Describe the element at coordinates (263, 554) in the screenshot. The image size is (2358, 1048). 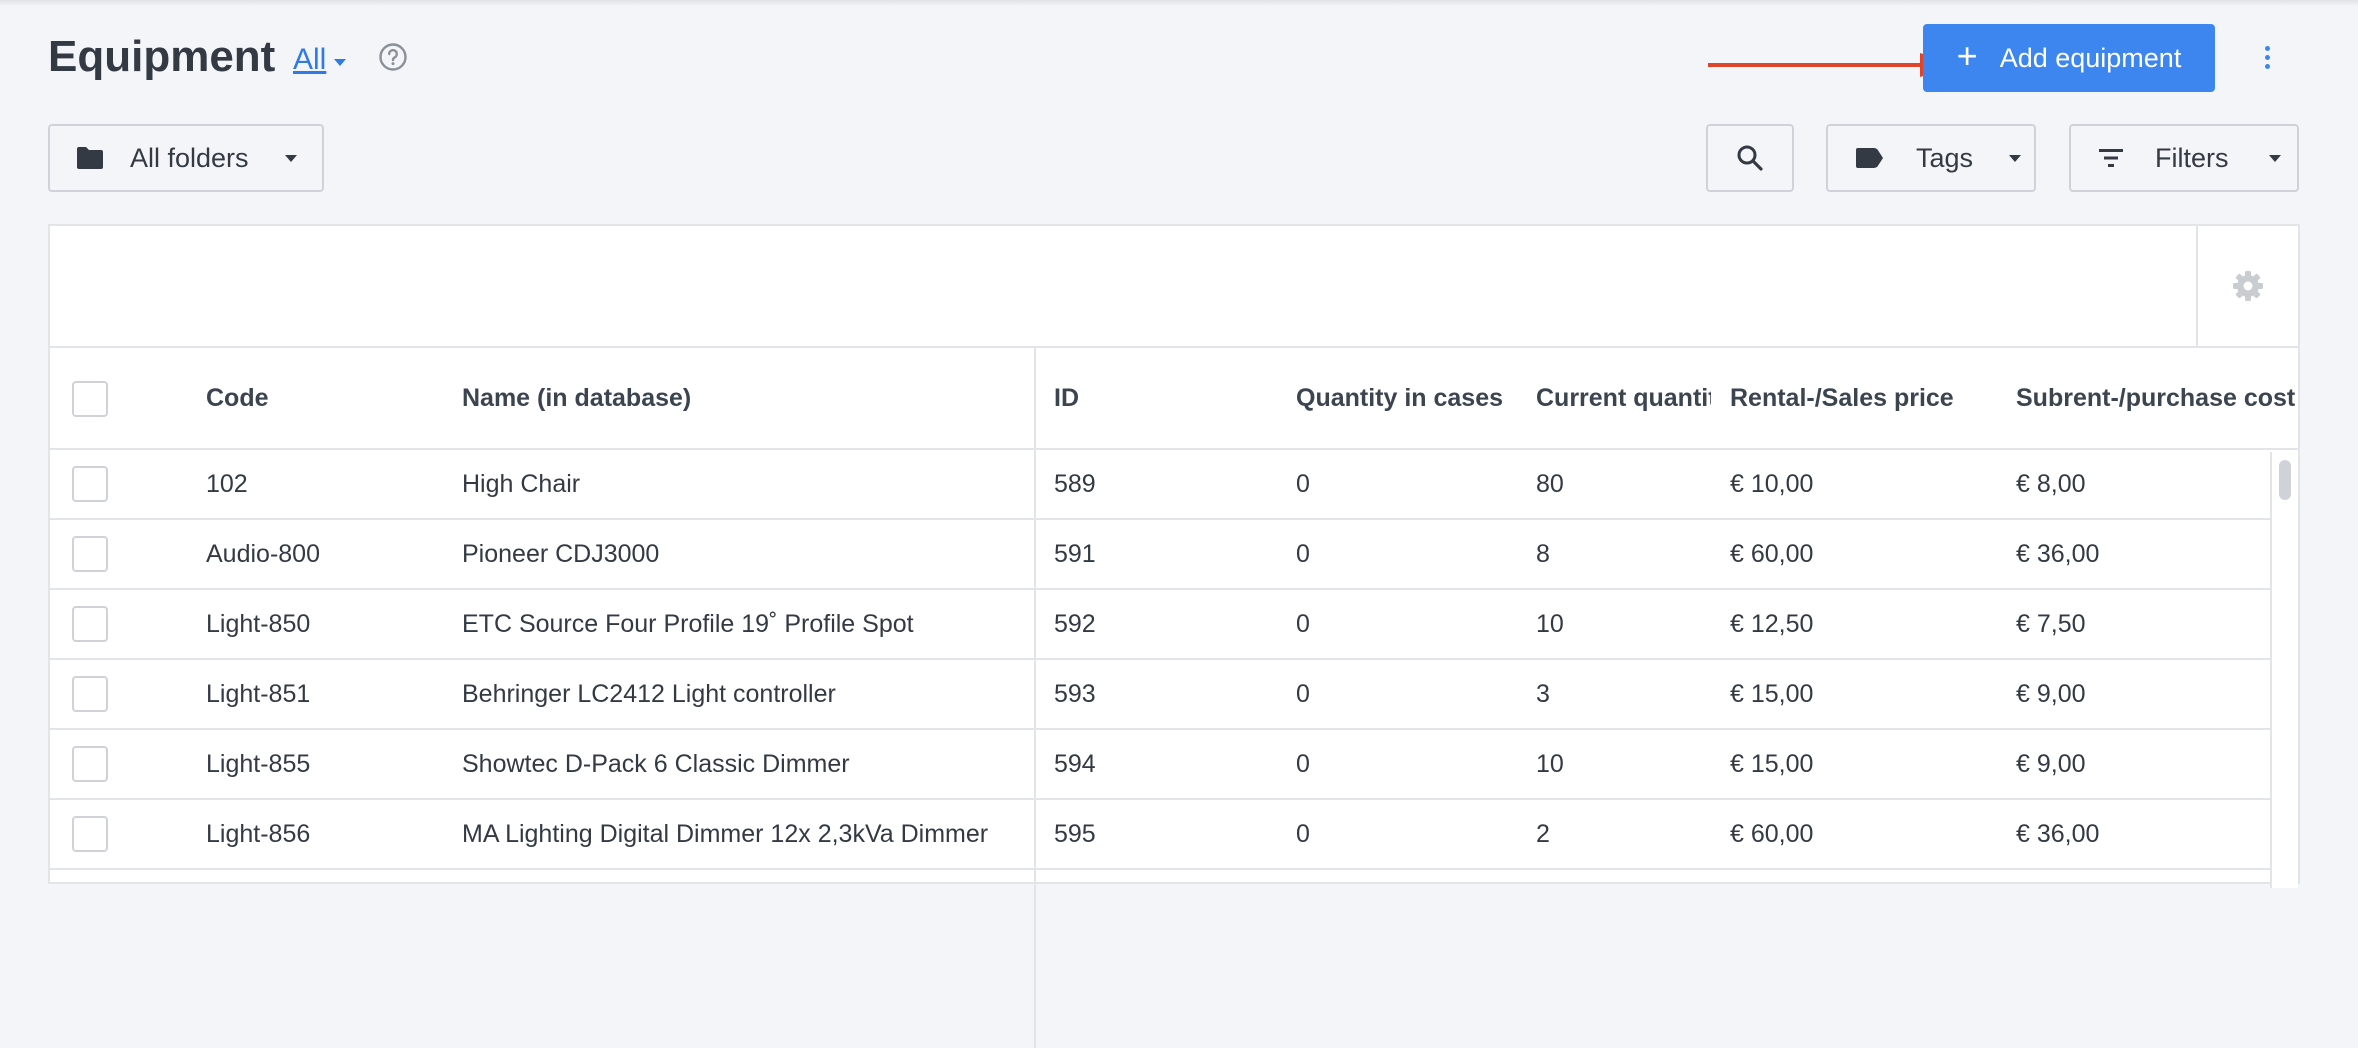
I see `cell-code: Audio-800` at that location.